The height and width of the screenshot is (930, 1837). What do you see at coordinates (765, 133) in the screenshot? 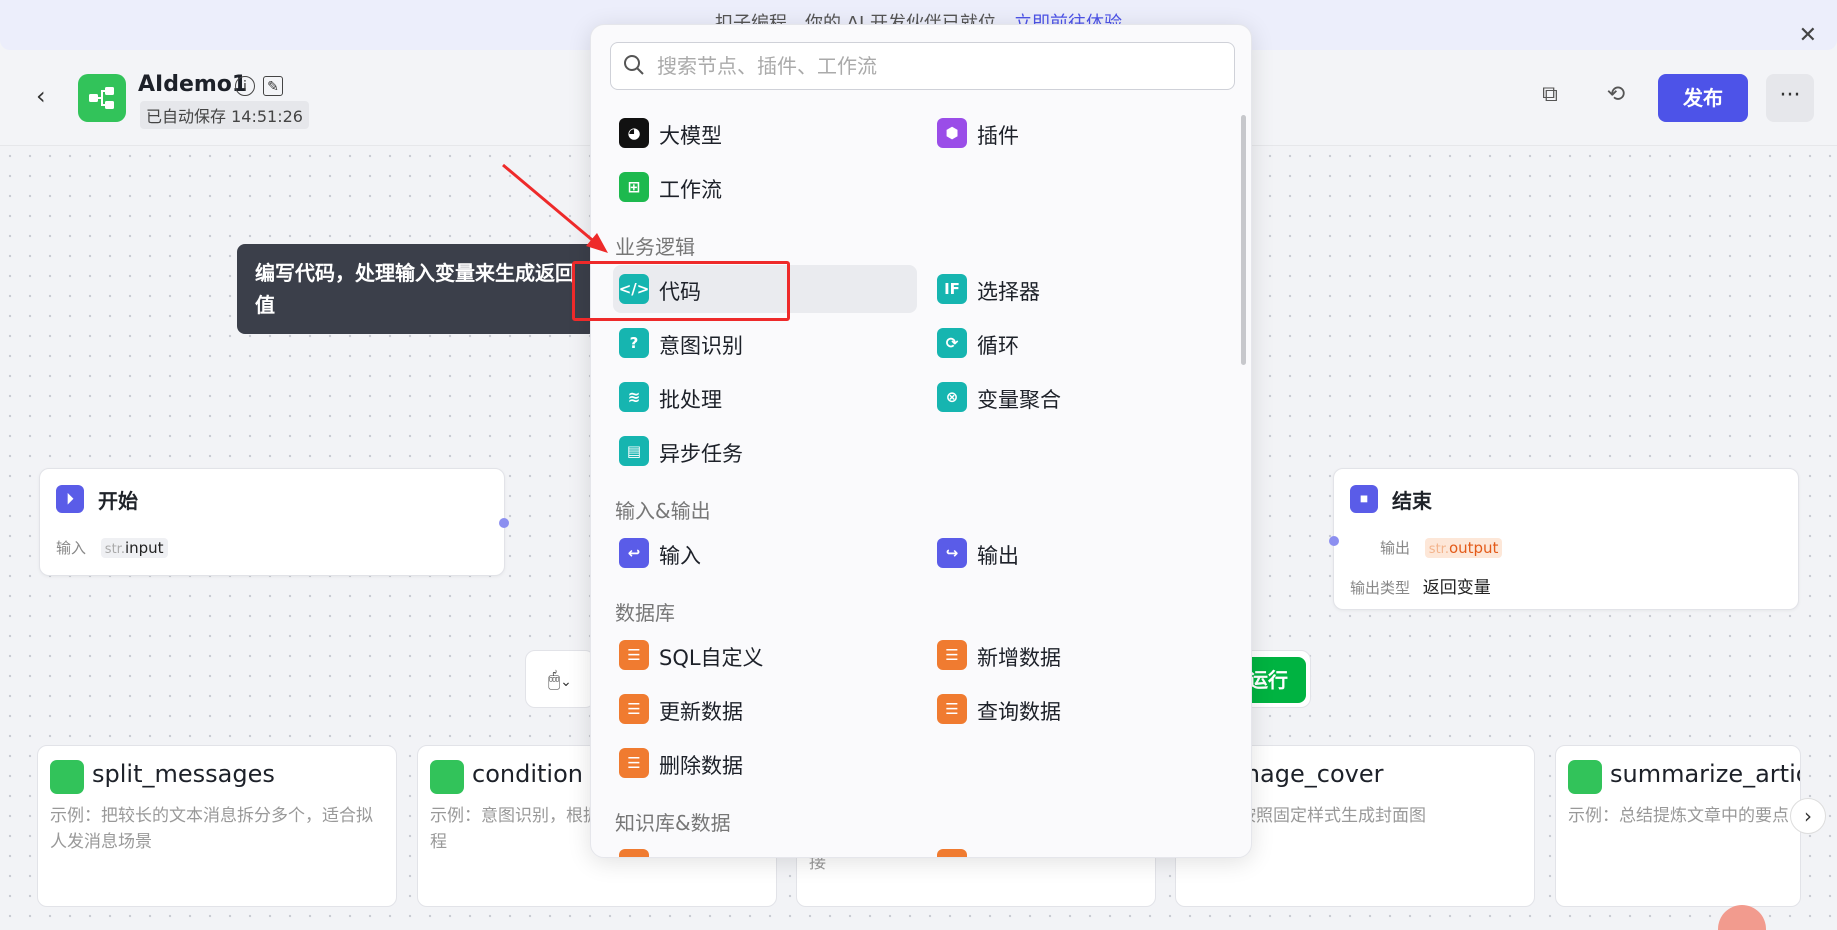
I see `picker-item-llm: ◕ 大模型` at bounding box center [765, 133].